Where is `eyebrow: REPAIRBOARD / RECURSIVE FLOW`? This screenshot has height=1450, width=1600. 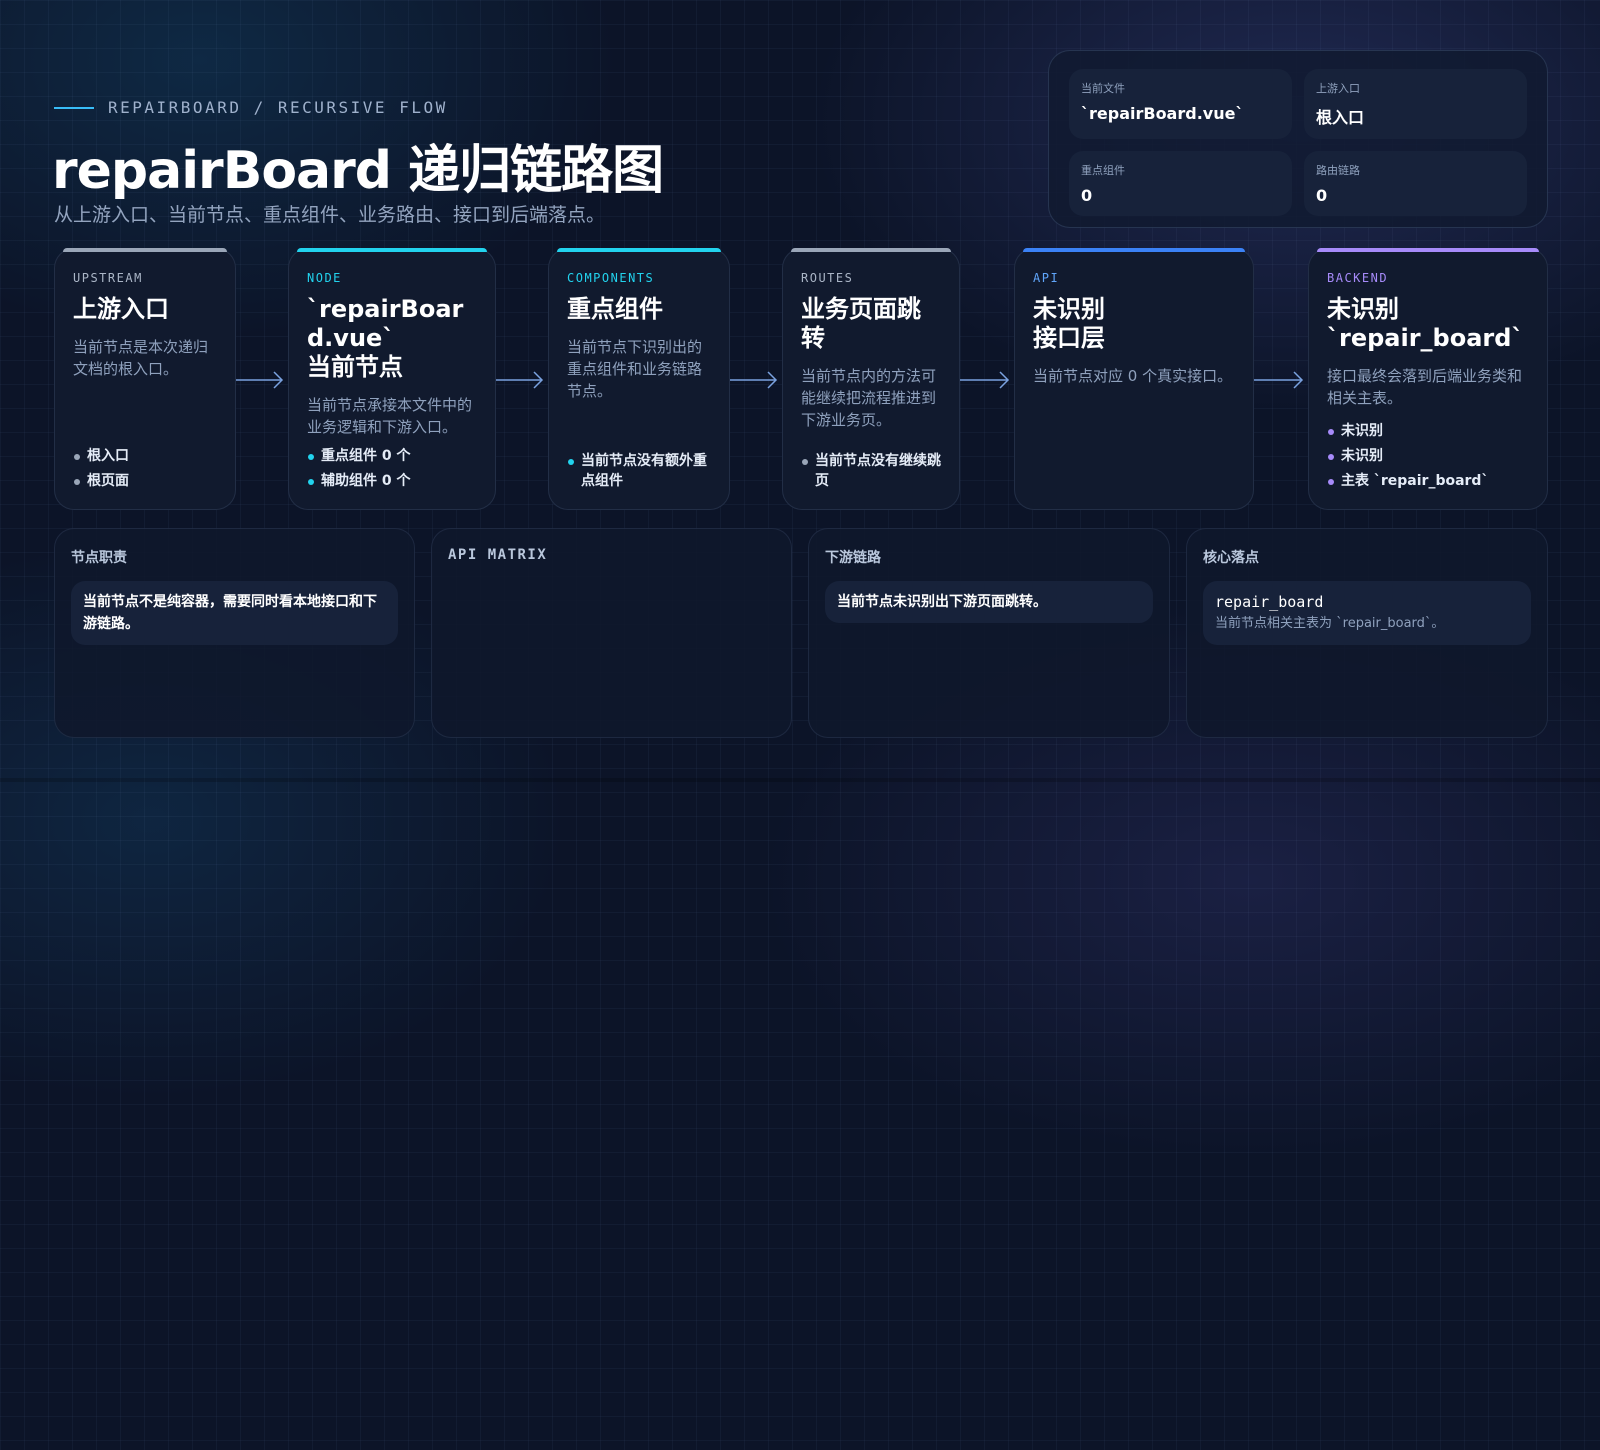 eyebrow: REPAIRBOARD / RECURSIVE FLOW is located at coordinates (251, 107).